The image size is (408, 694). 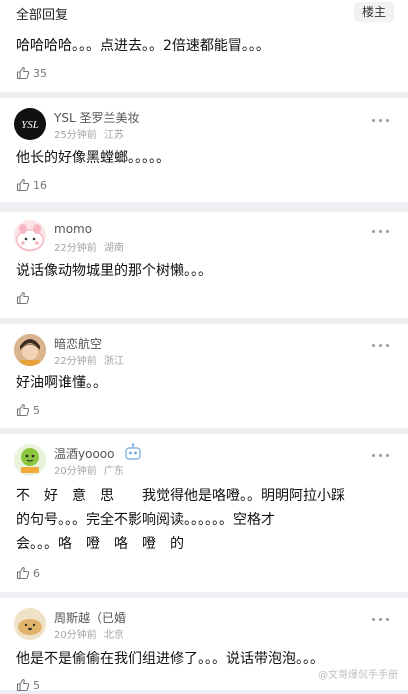 I want to click on comment-text: 他长的好像黑螳螂。。。。。, so click(x=93, y=158).